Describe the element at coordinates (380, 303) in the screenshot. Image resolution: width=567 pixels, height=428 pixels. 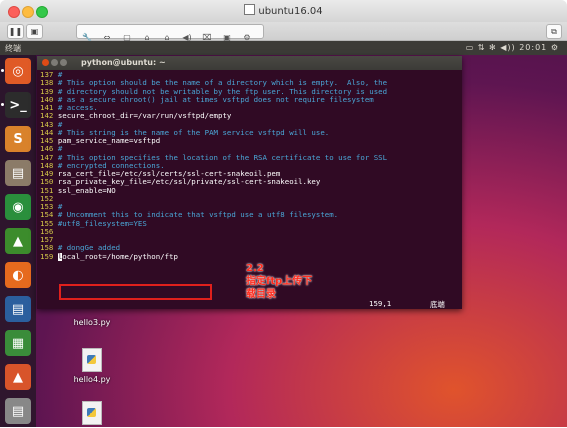
I see `vim-cursor-position: 159,1` at that location.